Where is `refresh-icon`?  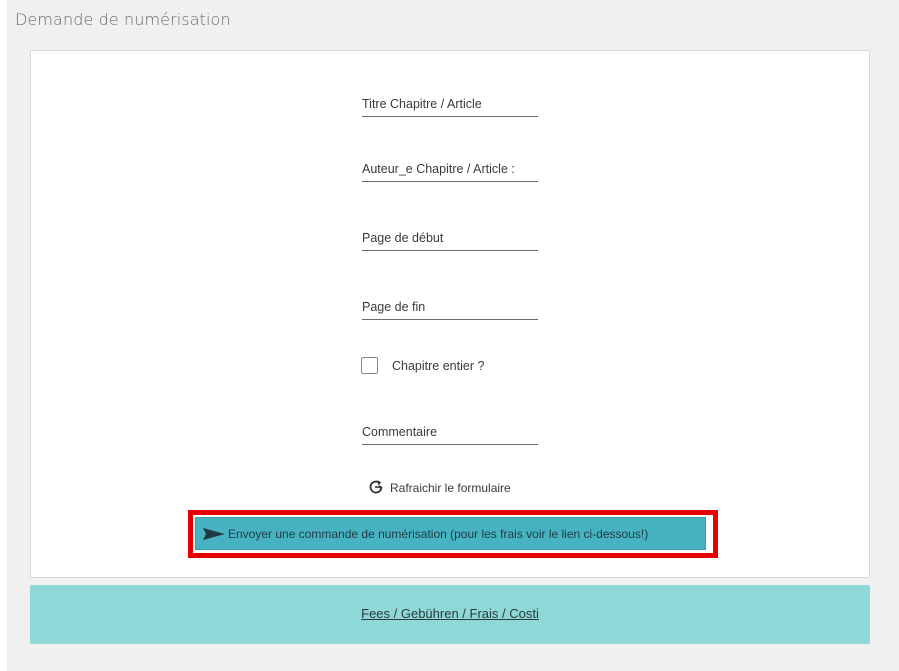 refresh-icon is located at coordinates (376, 487).